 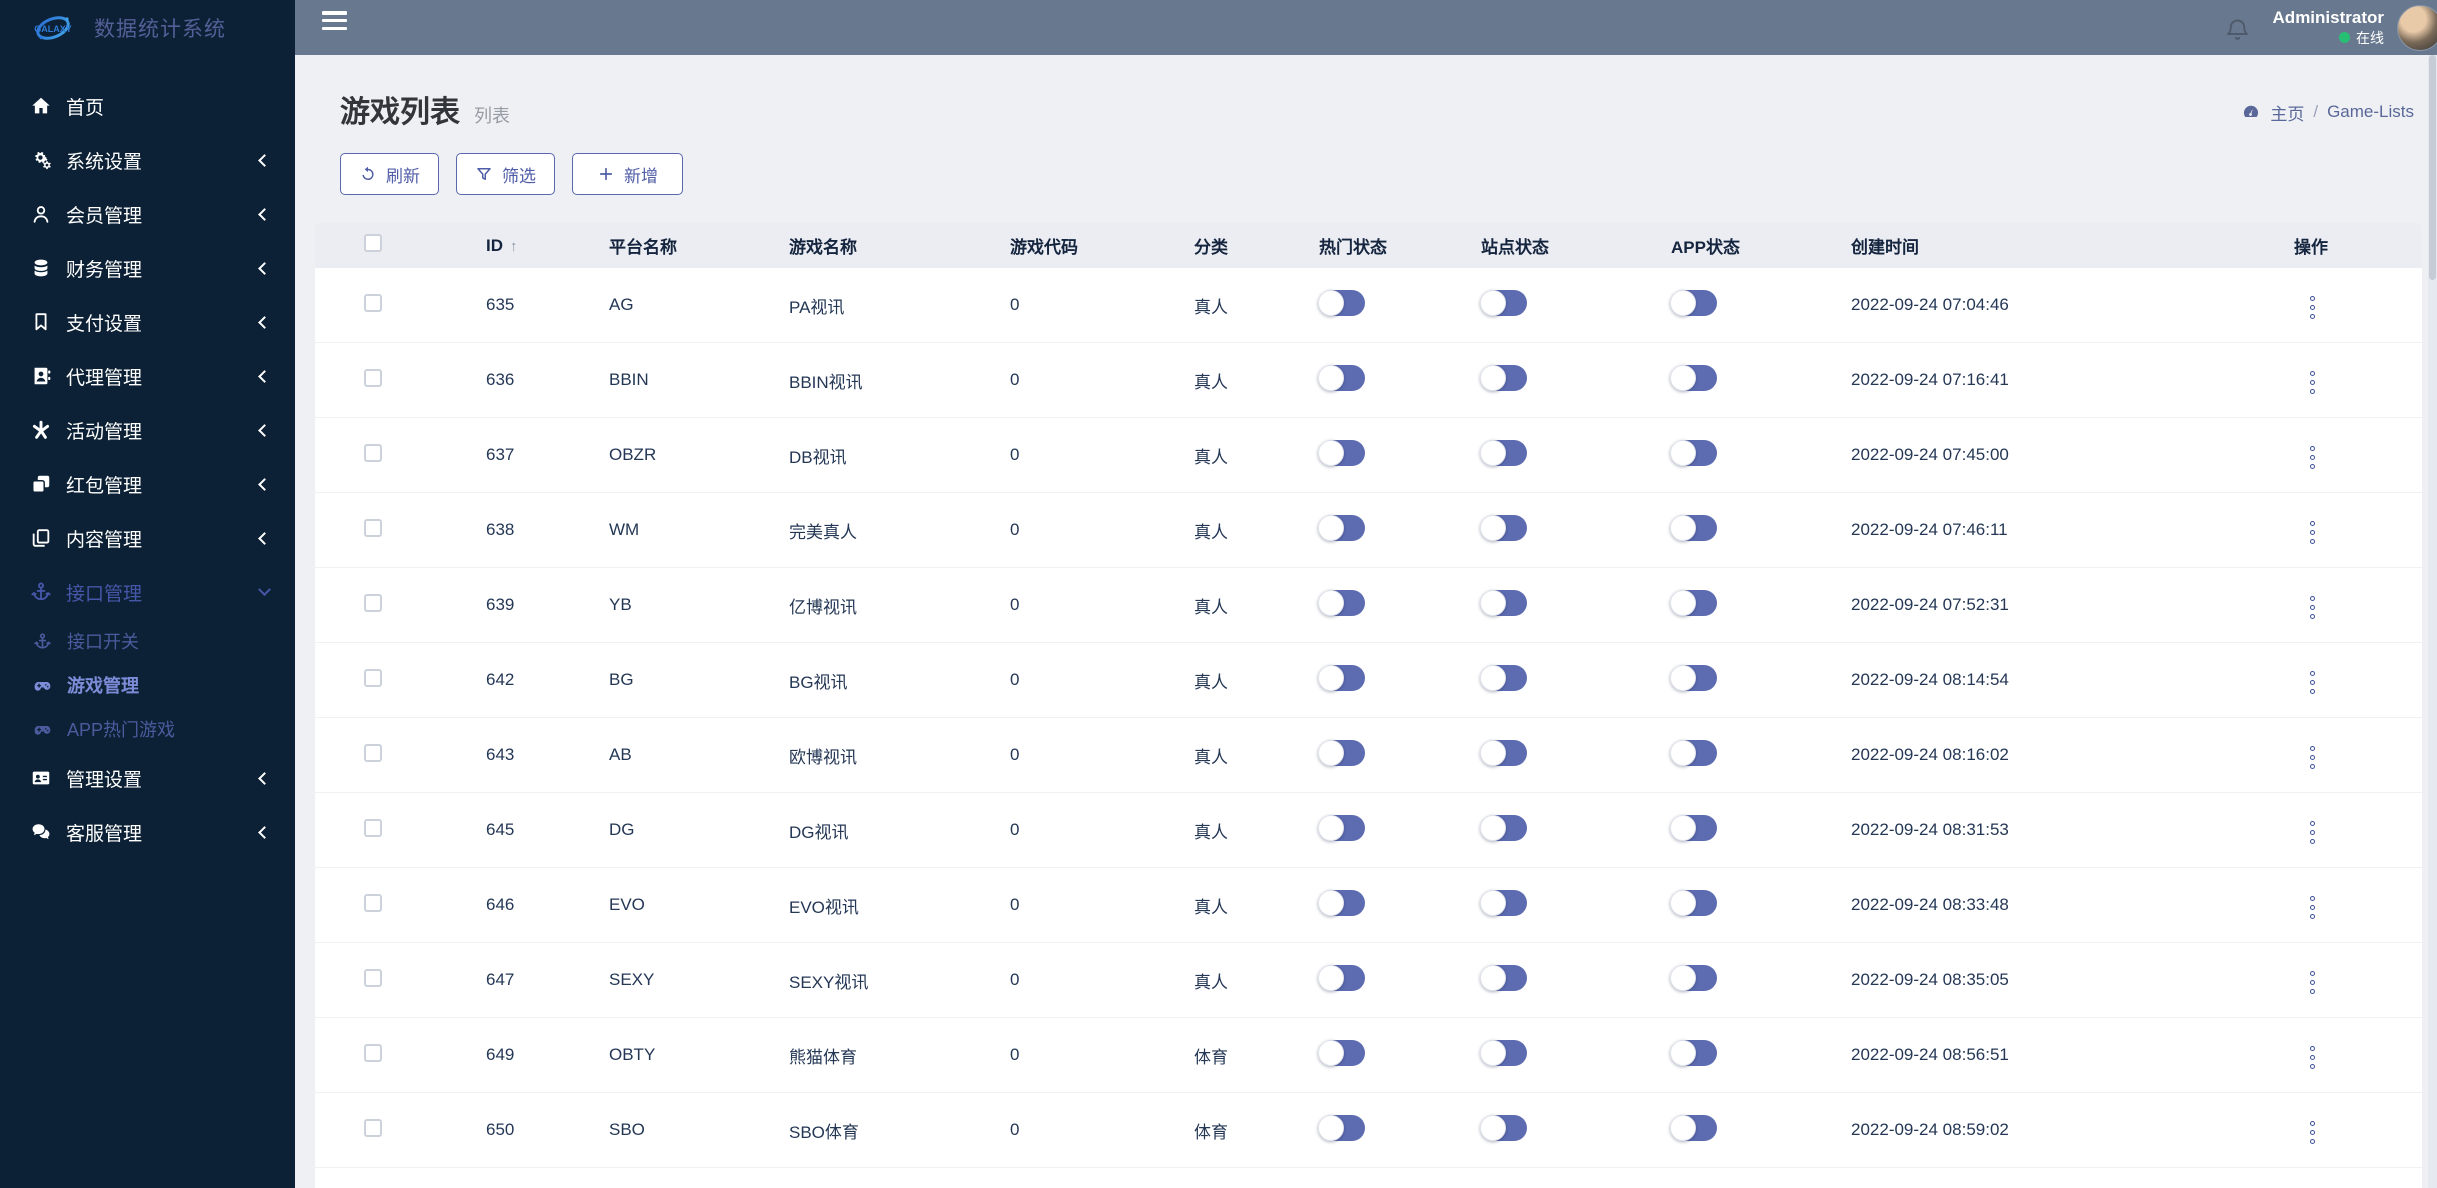 What do you see at coordinates (1761, 245) in the screenshot?
I see `header-app-status: APP状态` at bounding box center [1761, 245].